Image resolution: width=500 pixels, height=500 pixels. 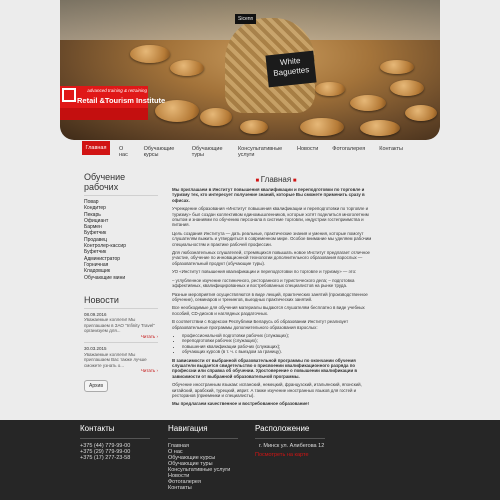 What do you see at coordinates (121, 278) in the screenshot?
I see `sidebar-item: Обучающие мини` at bounding box center [121, 278].